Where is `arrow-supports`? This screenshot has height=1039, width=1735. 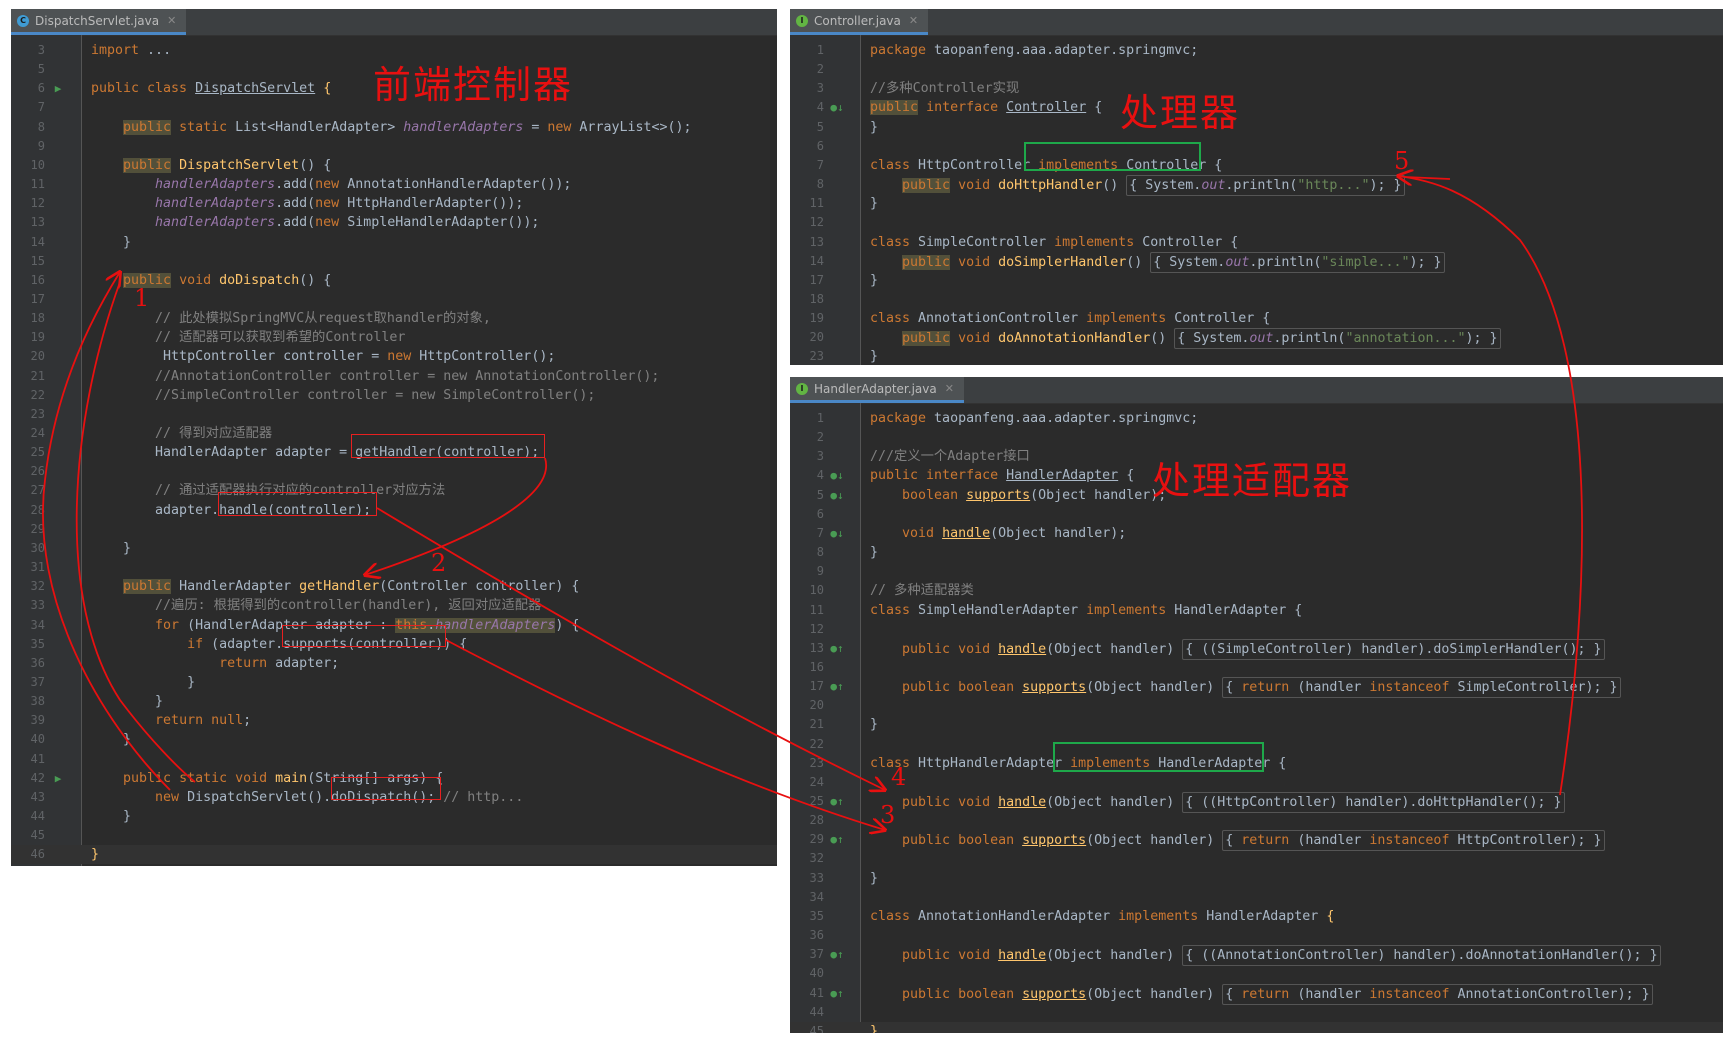
arrow-supports is located at coordinates (665, 734).